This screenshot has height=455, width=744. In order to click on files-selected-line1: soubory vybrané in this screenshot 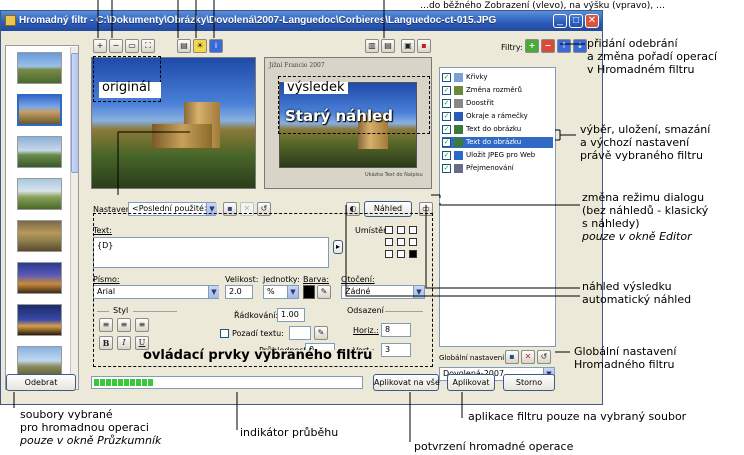, I will do `click(66, 414)`.